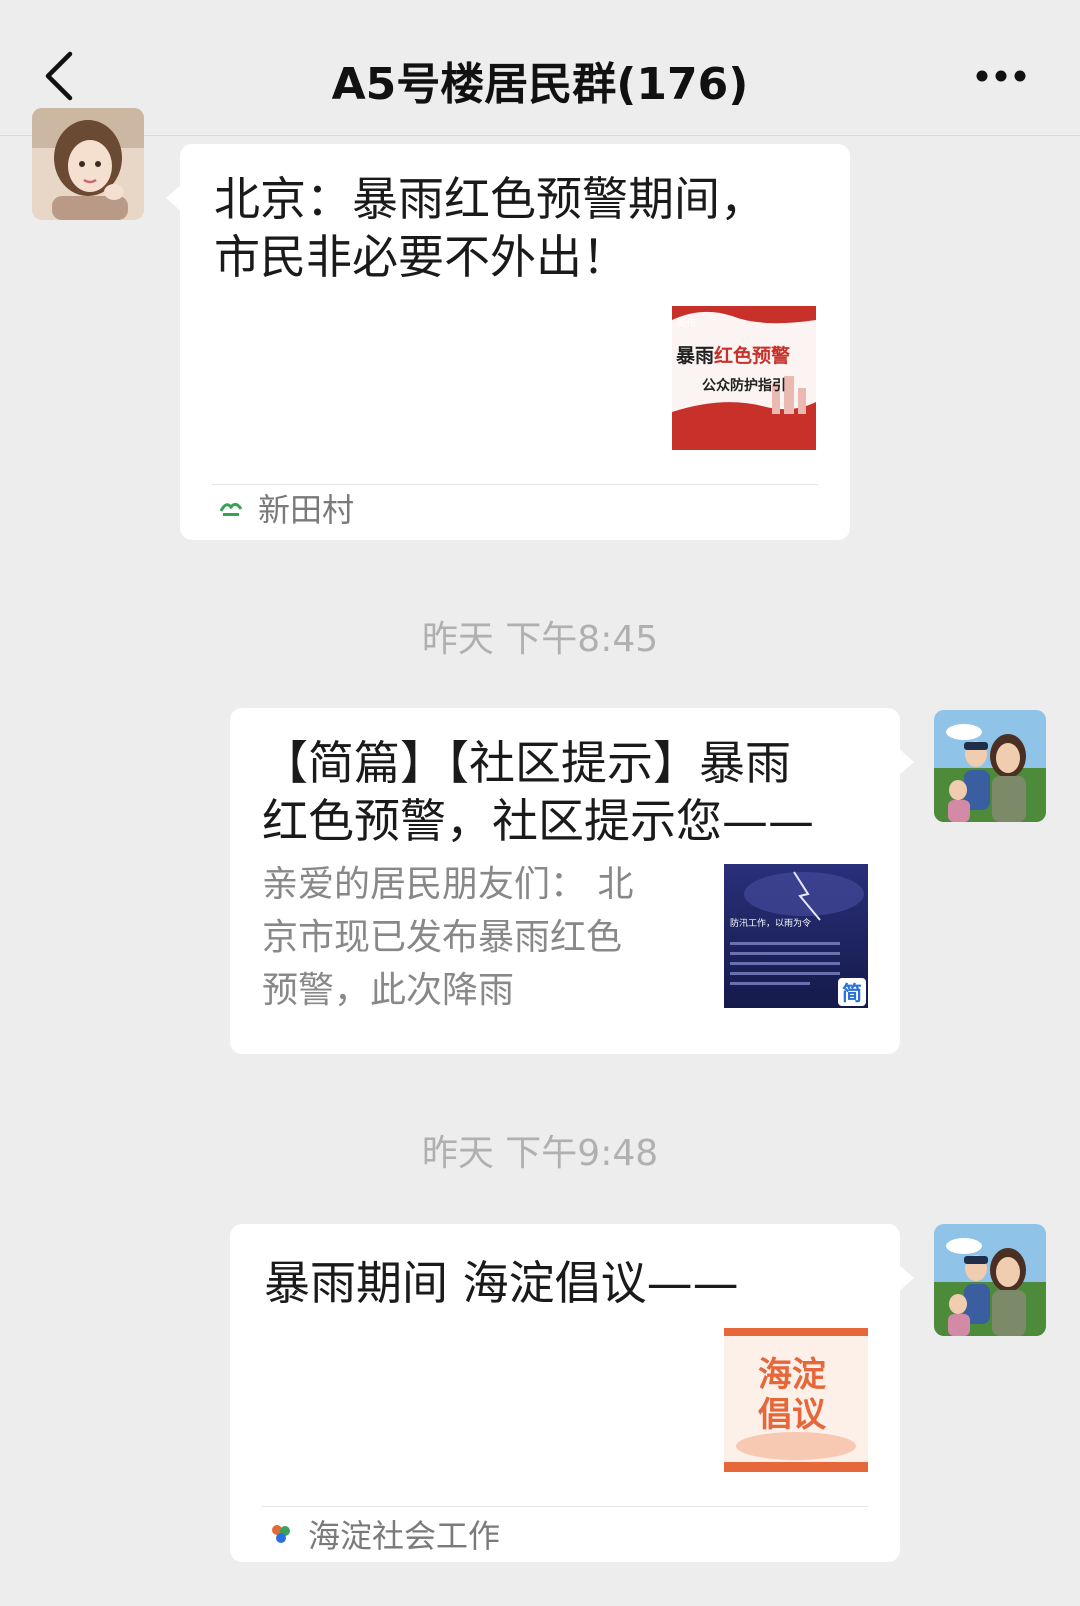 The height and width of the screenshot is (1606, 1080). Describe the element at coordinates (572, 792) in the screenshot. I see `article-title: 【简篇】【社区提示】暴雨 红色预警，社区提示您——` at that location.